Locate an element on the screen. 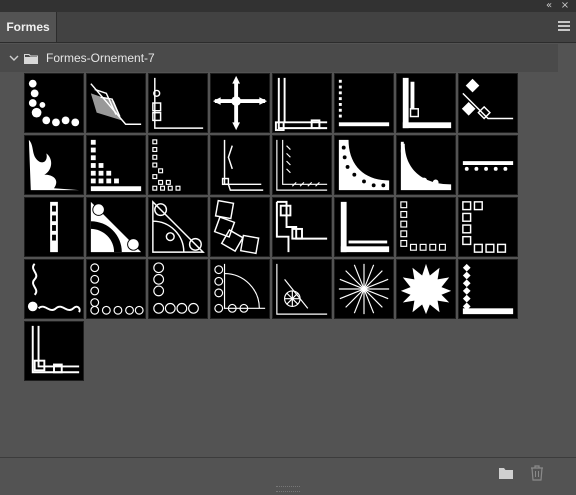 The height and width of the screenshot is (495, 576). tab-formes: Formes is located at coordinates (28, 27).